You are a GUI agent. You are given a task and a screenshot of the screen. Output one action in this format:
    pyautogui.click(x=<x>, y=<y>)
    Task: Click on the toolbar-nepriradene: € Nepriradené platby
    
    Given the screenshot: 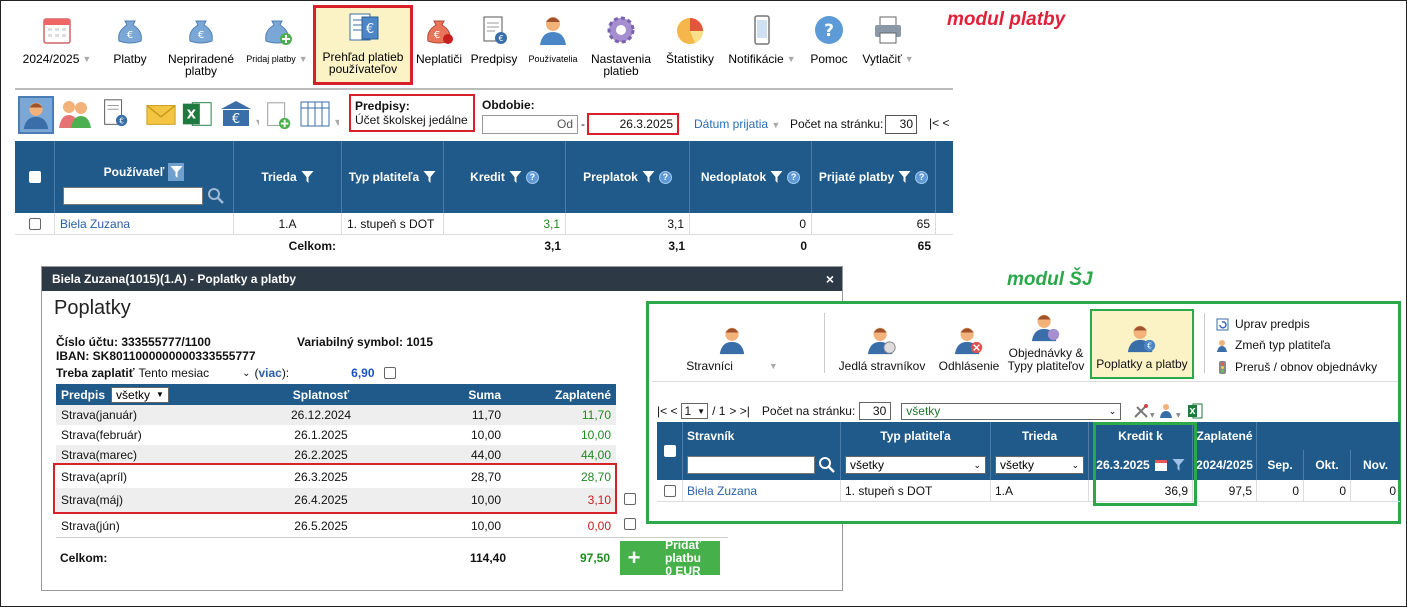 What is the action you would take?
    pyautogui.click(x=201, y=46)
    